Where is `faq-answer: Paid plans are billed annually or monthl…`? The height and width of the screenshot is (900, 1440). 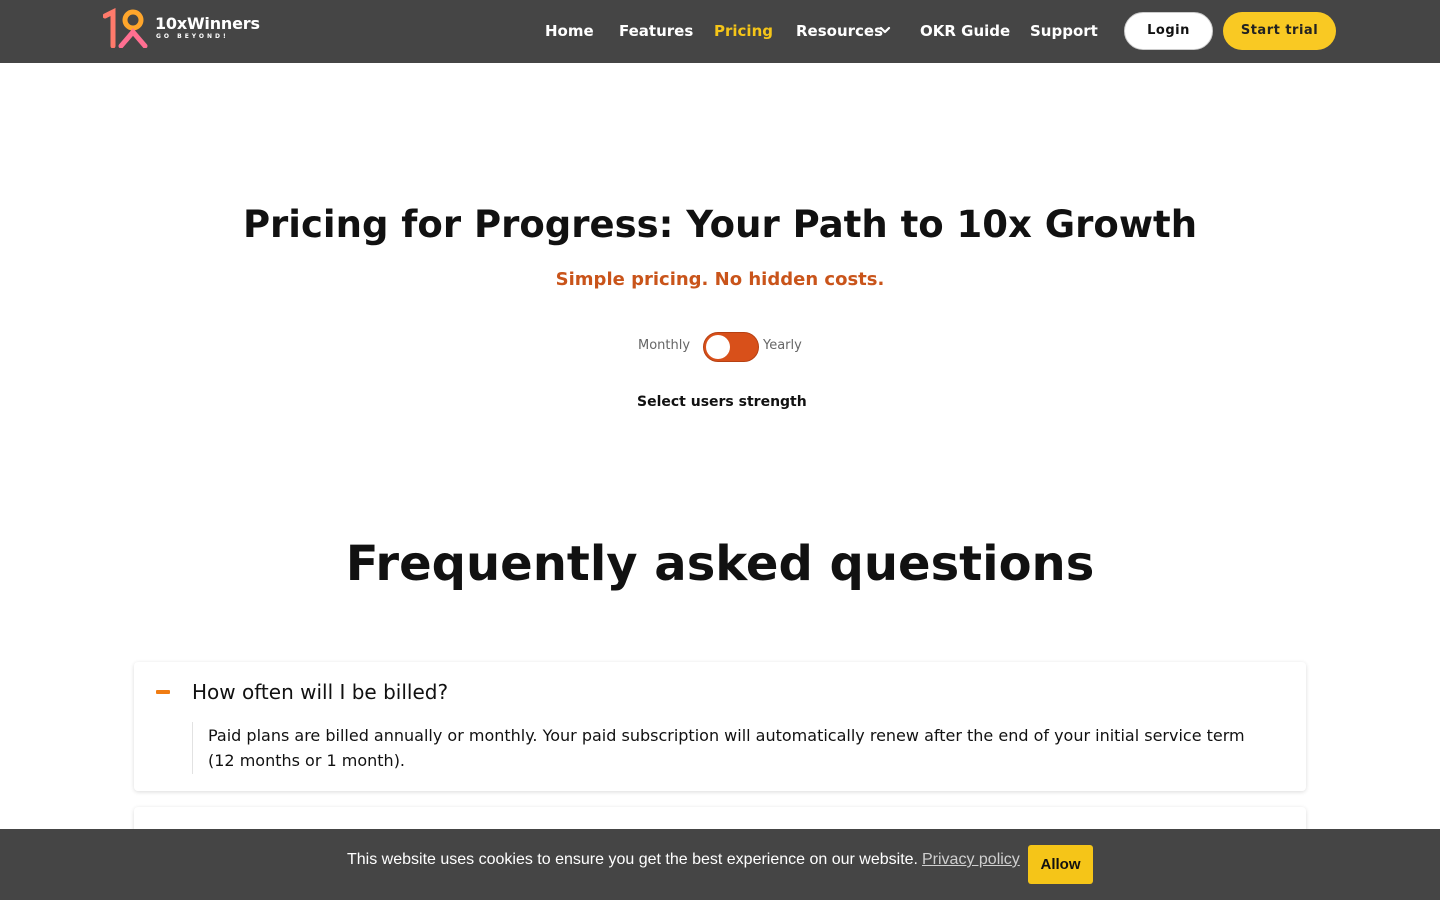 faq-answer: Paid plans are billed annually or monthl… is located at coordinates (726, 748).